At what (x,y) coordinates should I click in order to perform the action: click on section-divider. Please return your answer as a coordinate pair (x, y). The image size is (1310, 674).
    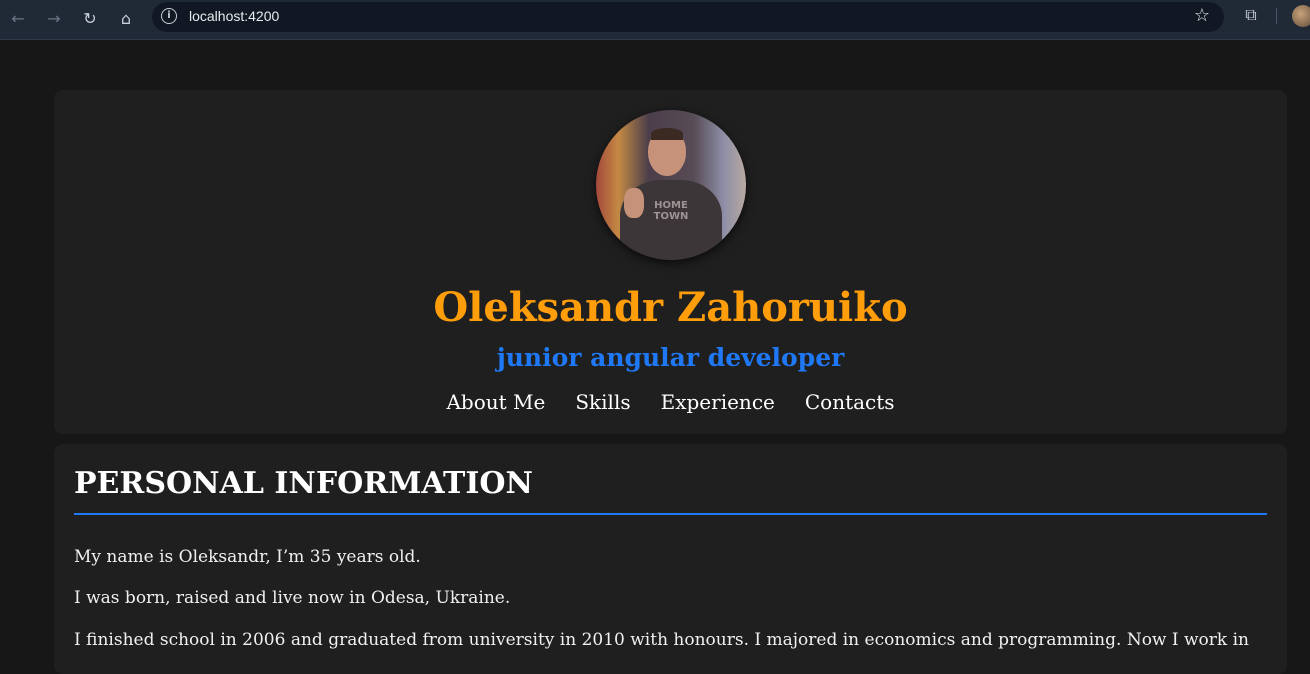
    Looking at the image, I should click on (670, 514).